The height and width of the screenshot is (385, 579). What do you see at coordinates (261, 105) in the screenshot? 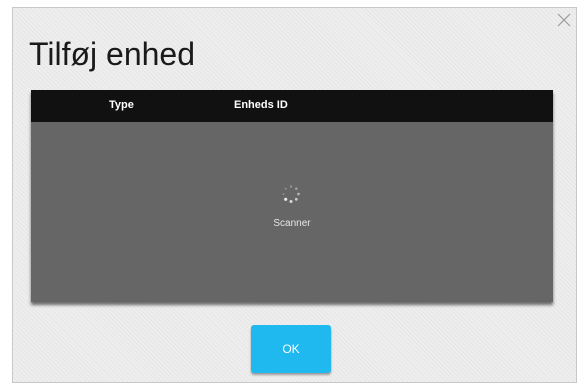
I see `column-header-device-id: Enheds ID` at bounding box center [261, 105].